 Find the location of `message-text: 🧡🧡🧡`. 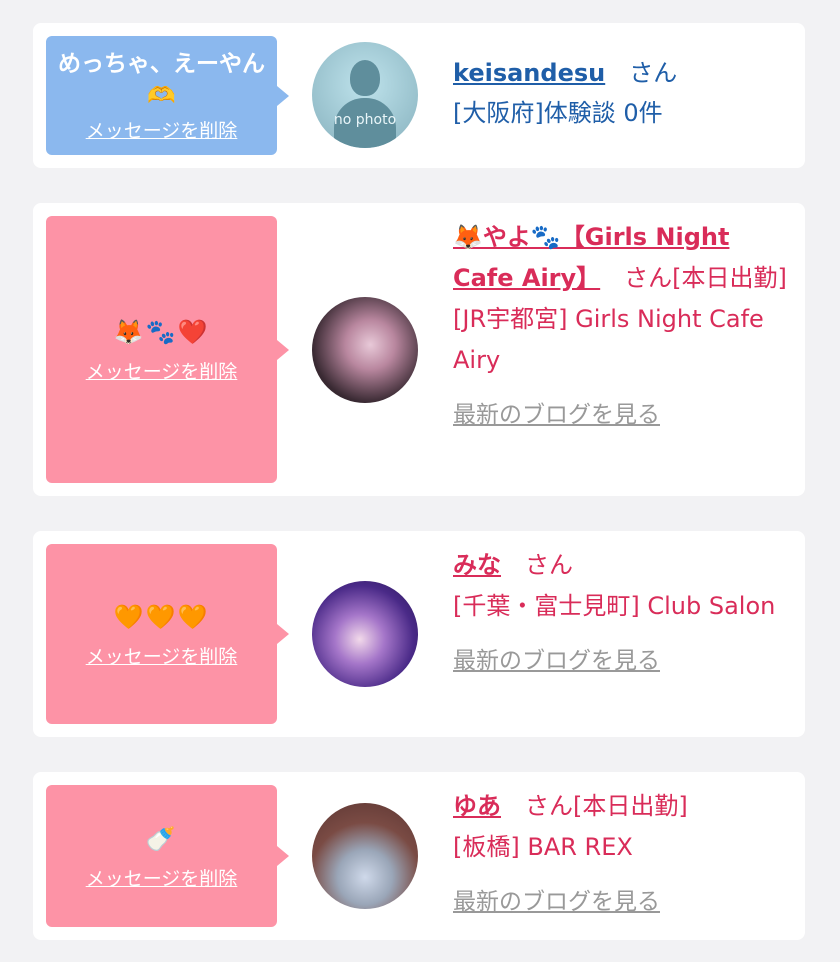

message-text: 🧡🧡🧡 is located at coordinates (161, 616).